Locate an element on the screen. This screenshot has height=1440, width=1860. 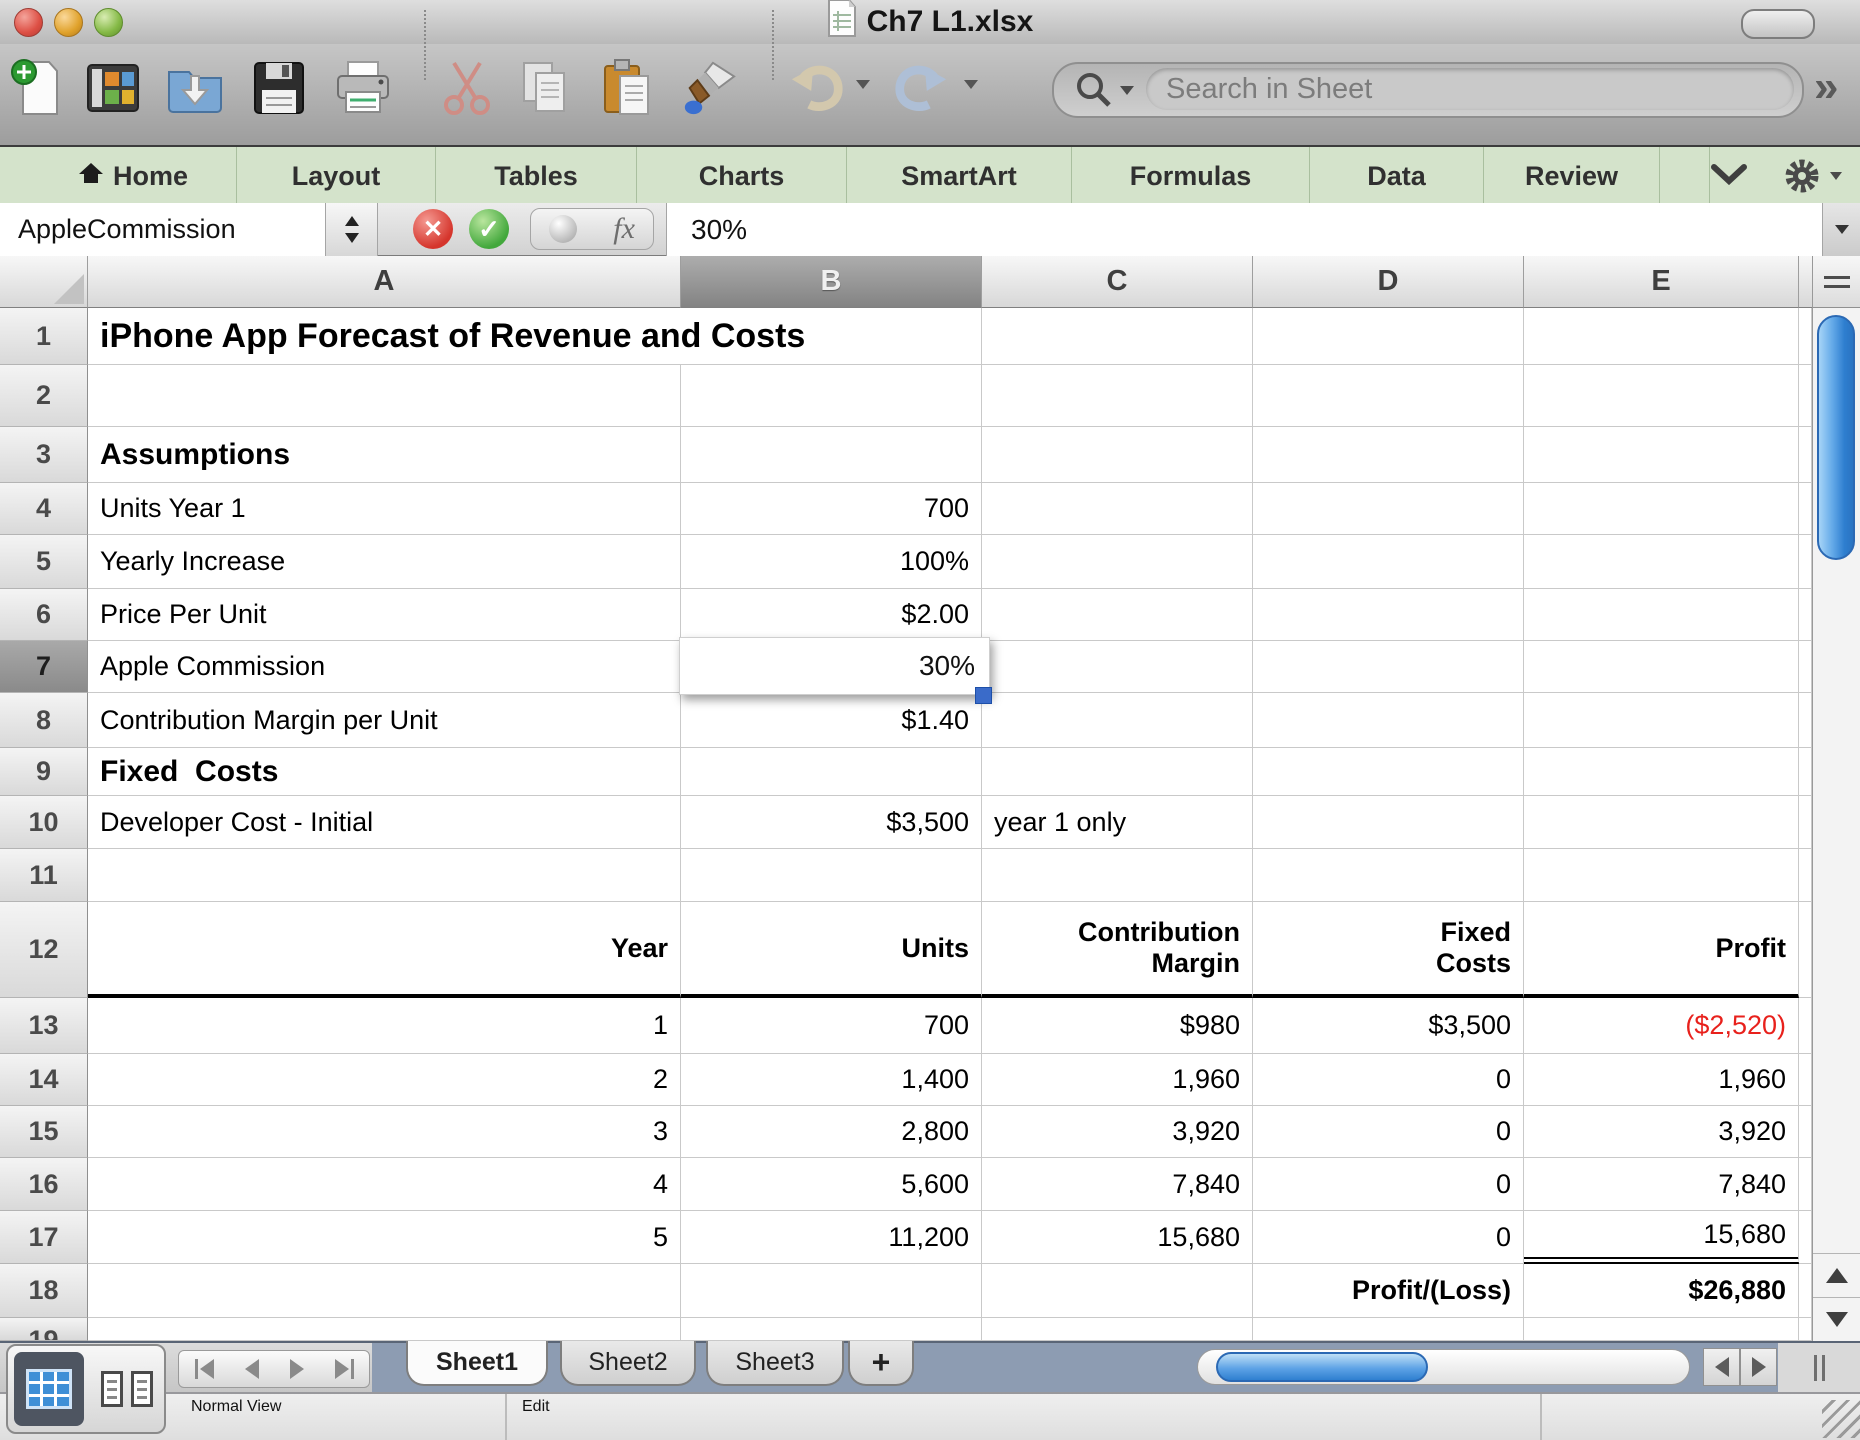
row-header-10: 10 is located at coordinates (44, 822).